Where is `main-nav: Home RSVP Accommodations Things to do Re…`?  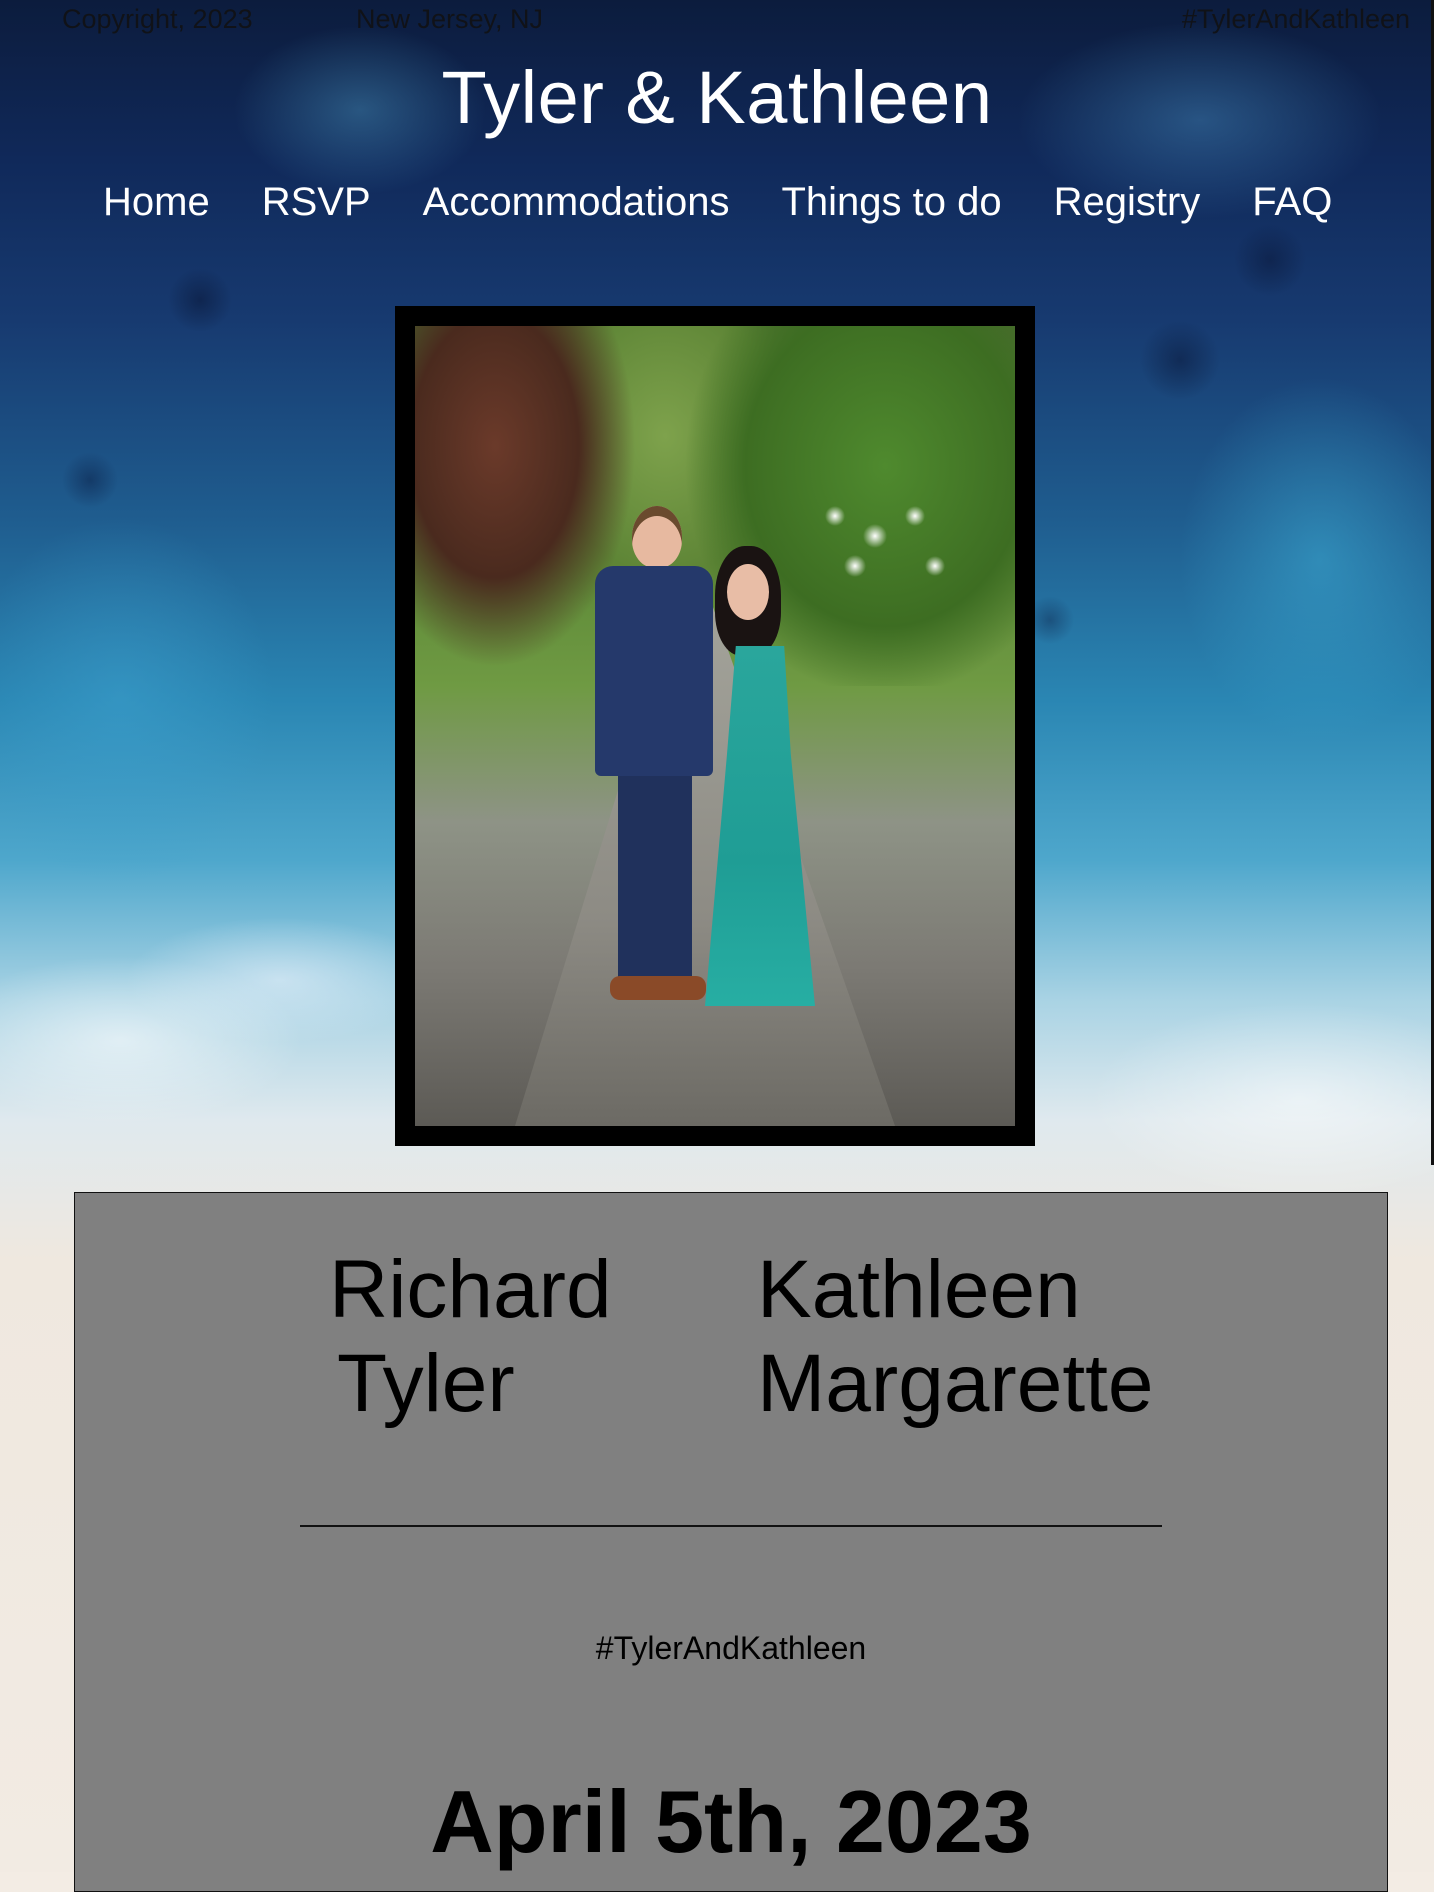 main-nav: Home RSVP Accommodations Things to do Re… is located at coordinates (717, 202).